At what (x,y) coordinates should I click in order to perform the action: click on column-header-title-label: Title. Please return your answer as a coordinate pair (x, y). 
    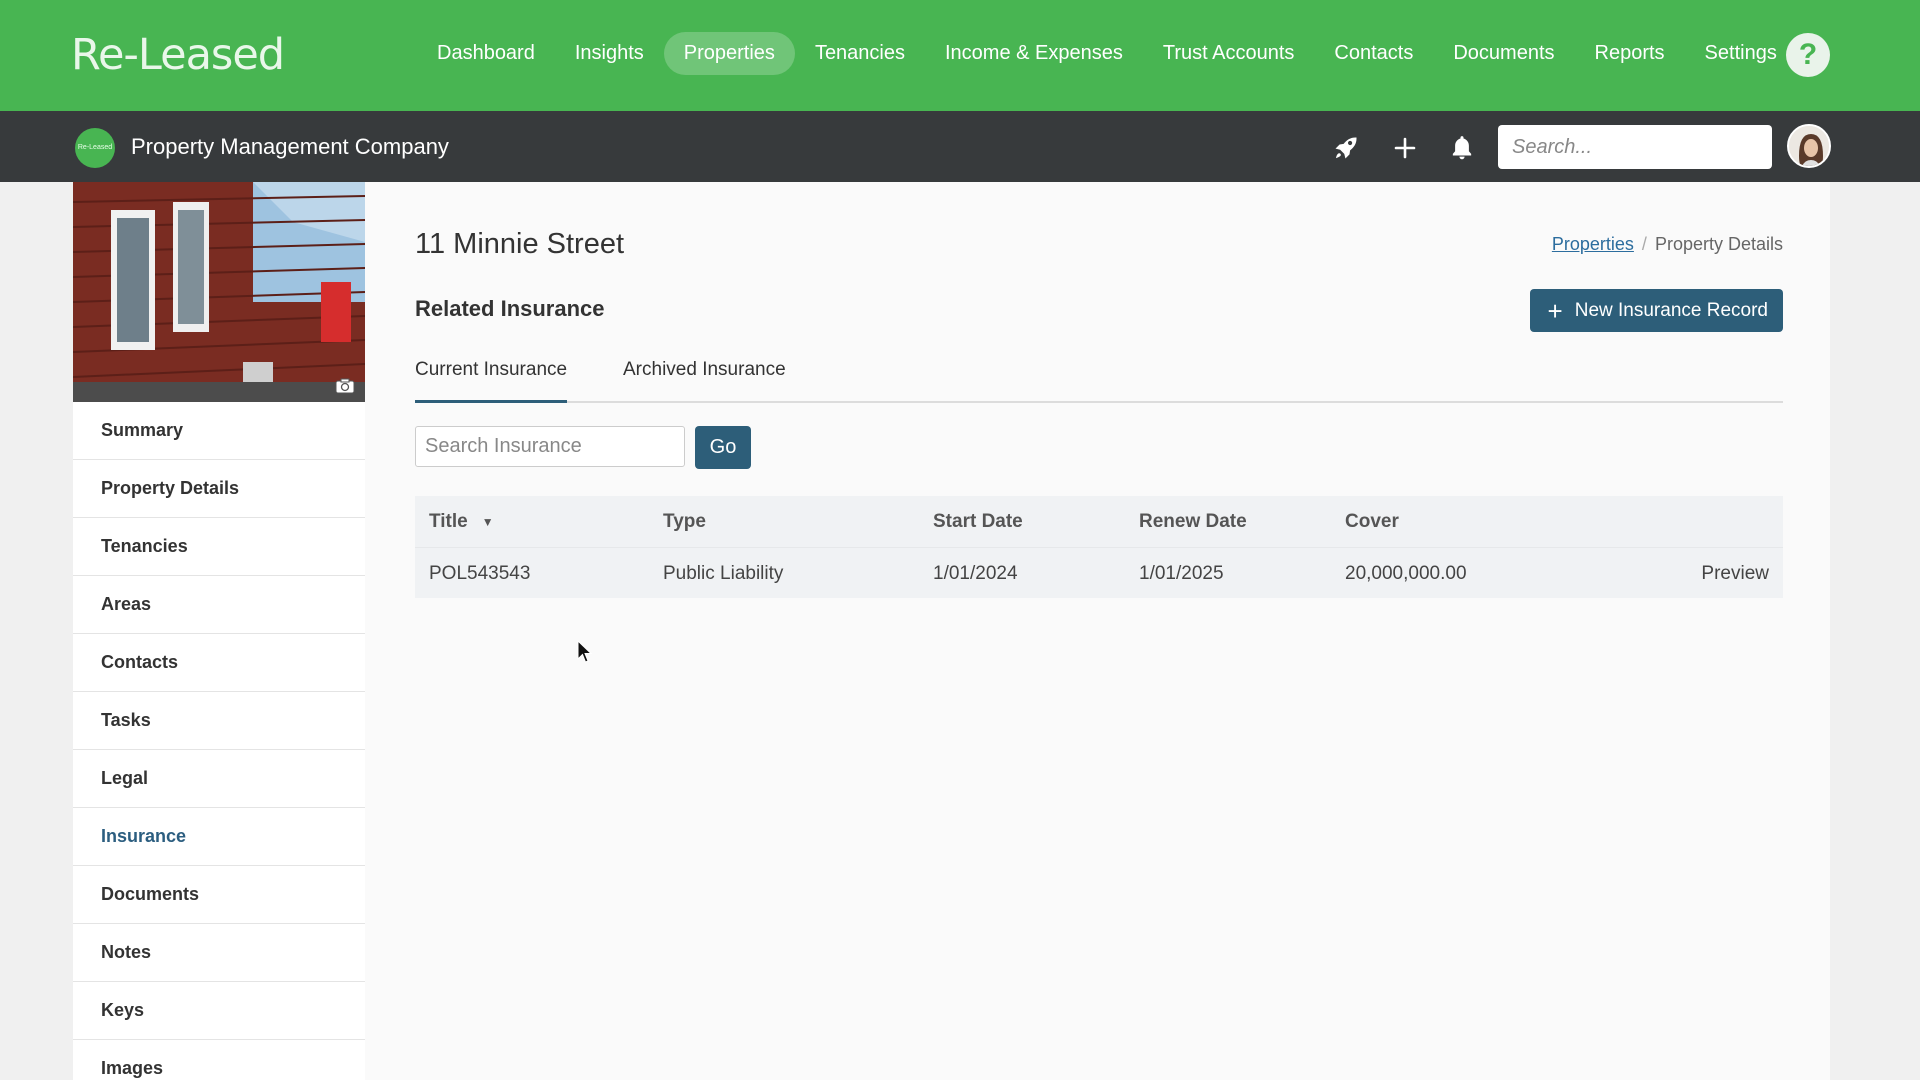
    Looking at the image, I should click on (448, 521).